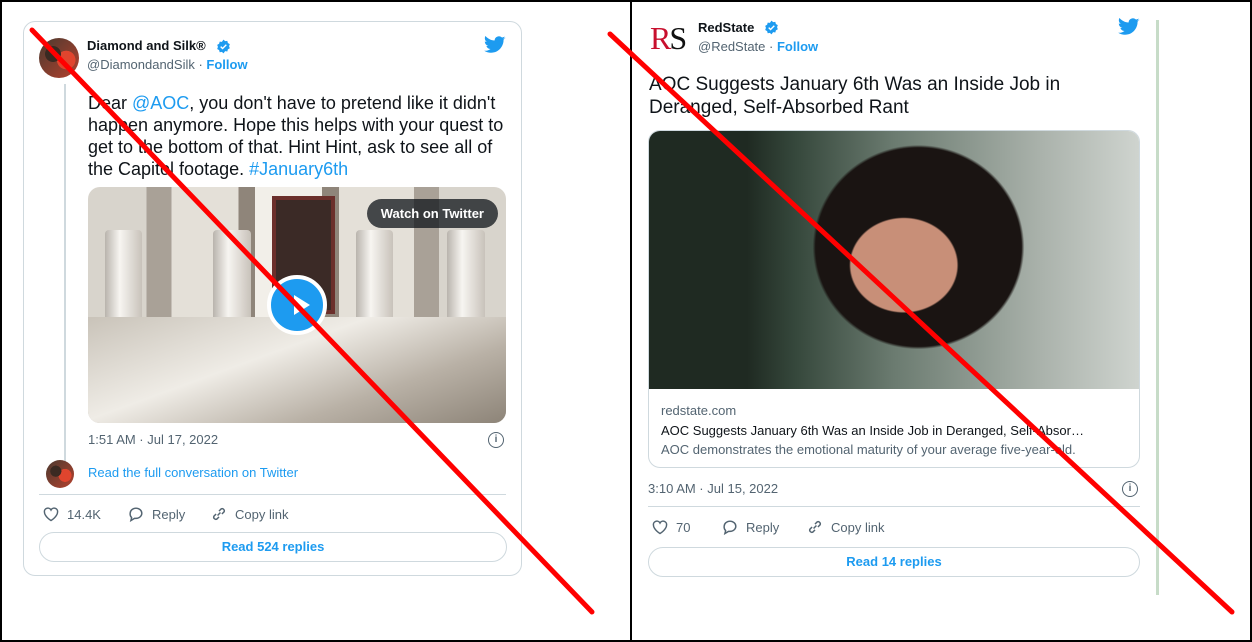  Describe the element at coordinates (84, 514) in the screenshot. I see `like-count: 14.4K` at that location.